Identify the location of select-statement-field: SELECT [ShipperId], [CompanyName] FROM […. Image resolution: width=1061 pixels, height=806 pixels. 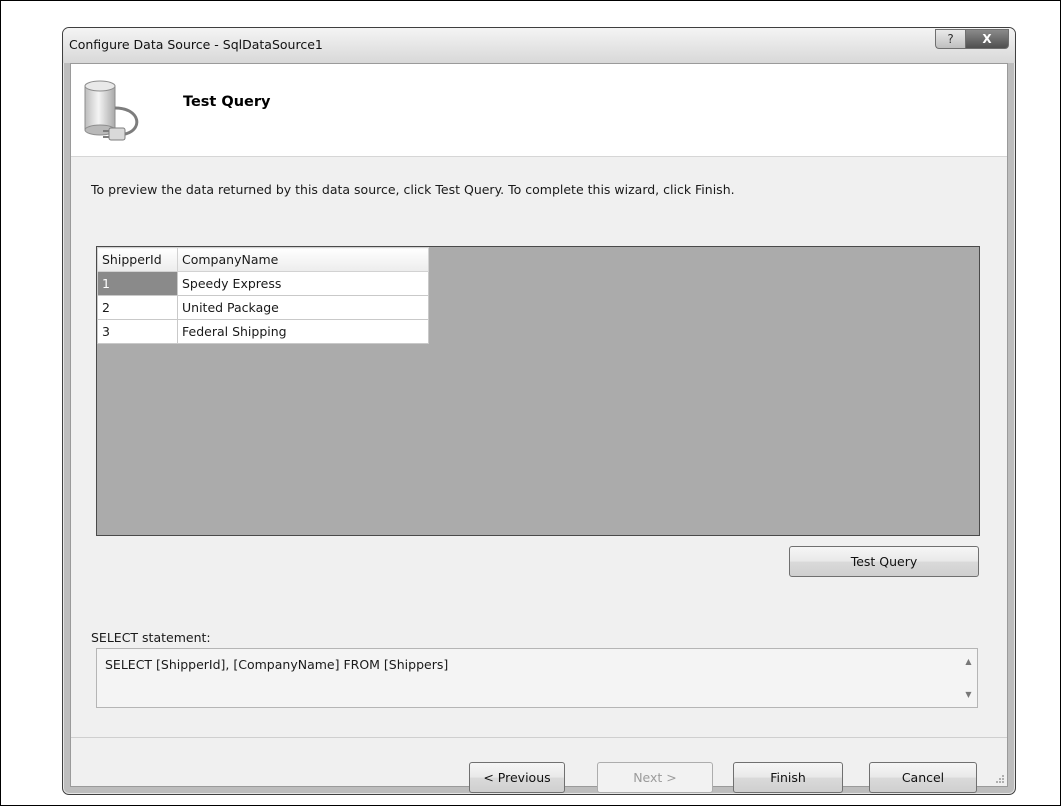
(537, 678).